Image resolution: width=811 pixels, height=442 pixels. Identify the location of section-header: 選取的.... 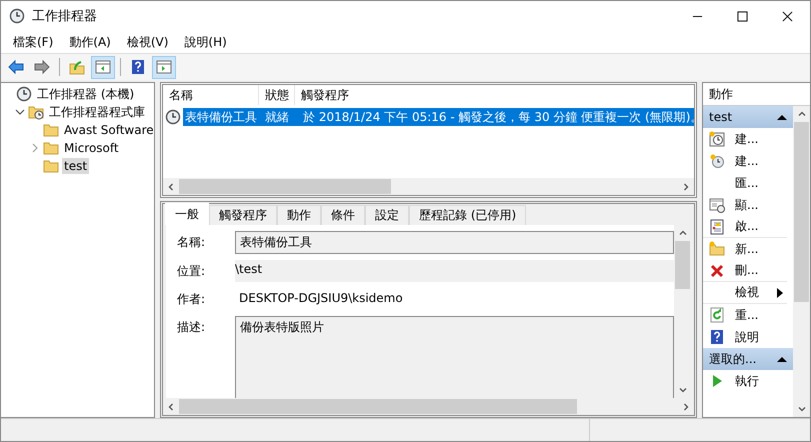
(748, 359).